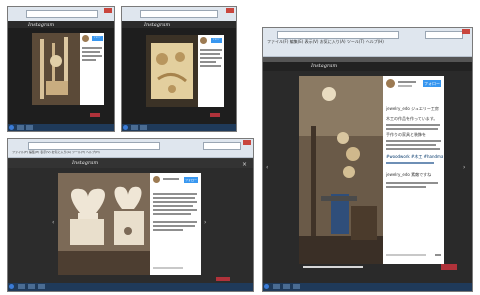  I want to click on bottom-notice, so click(333, 267).